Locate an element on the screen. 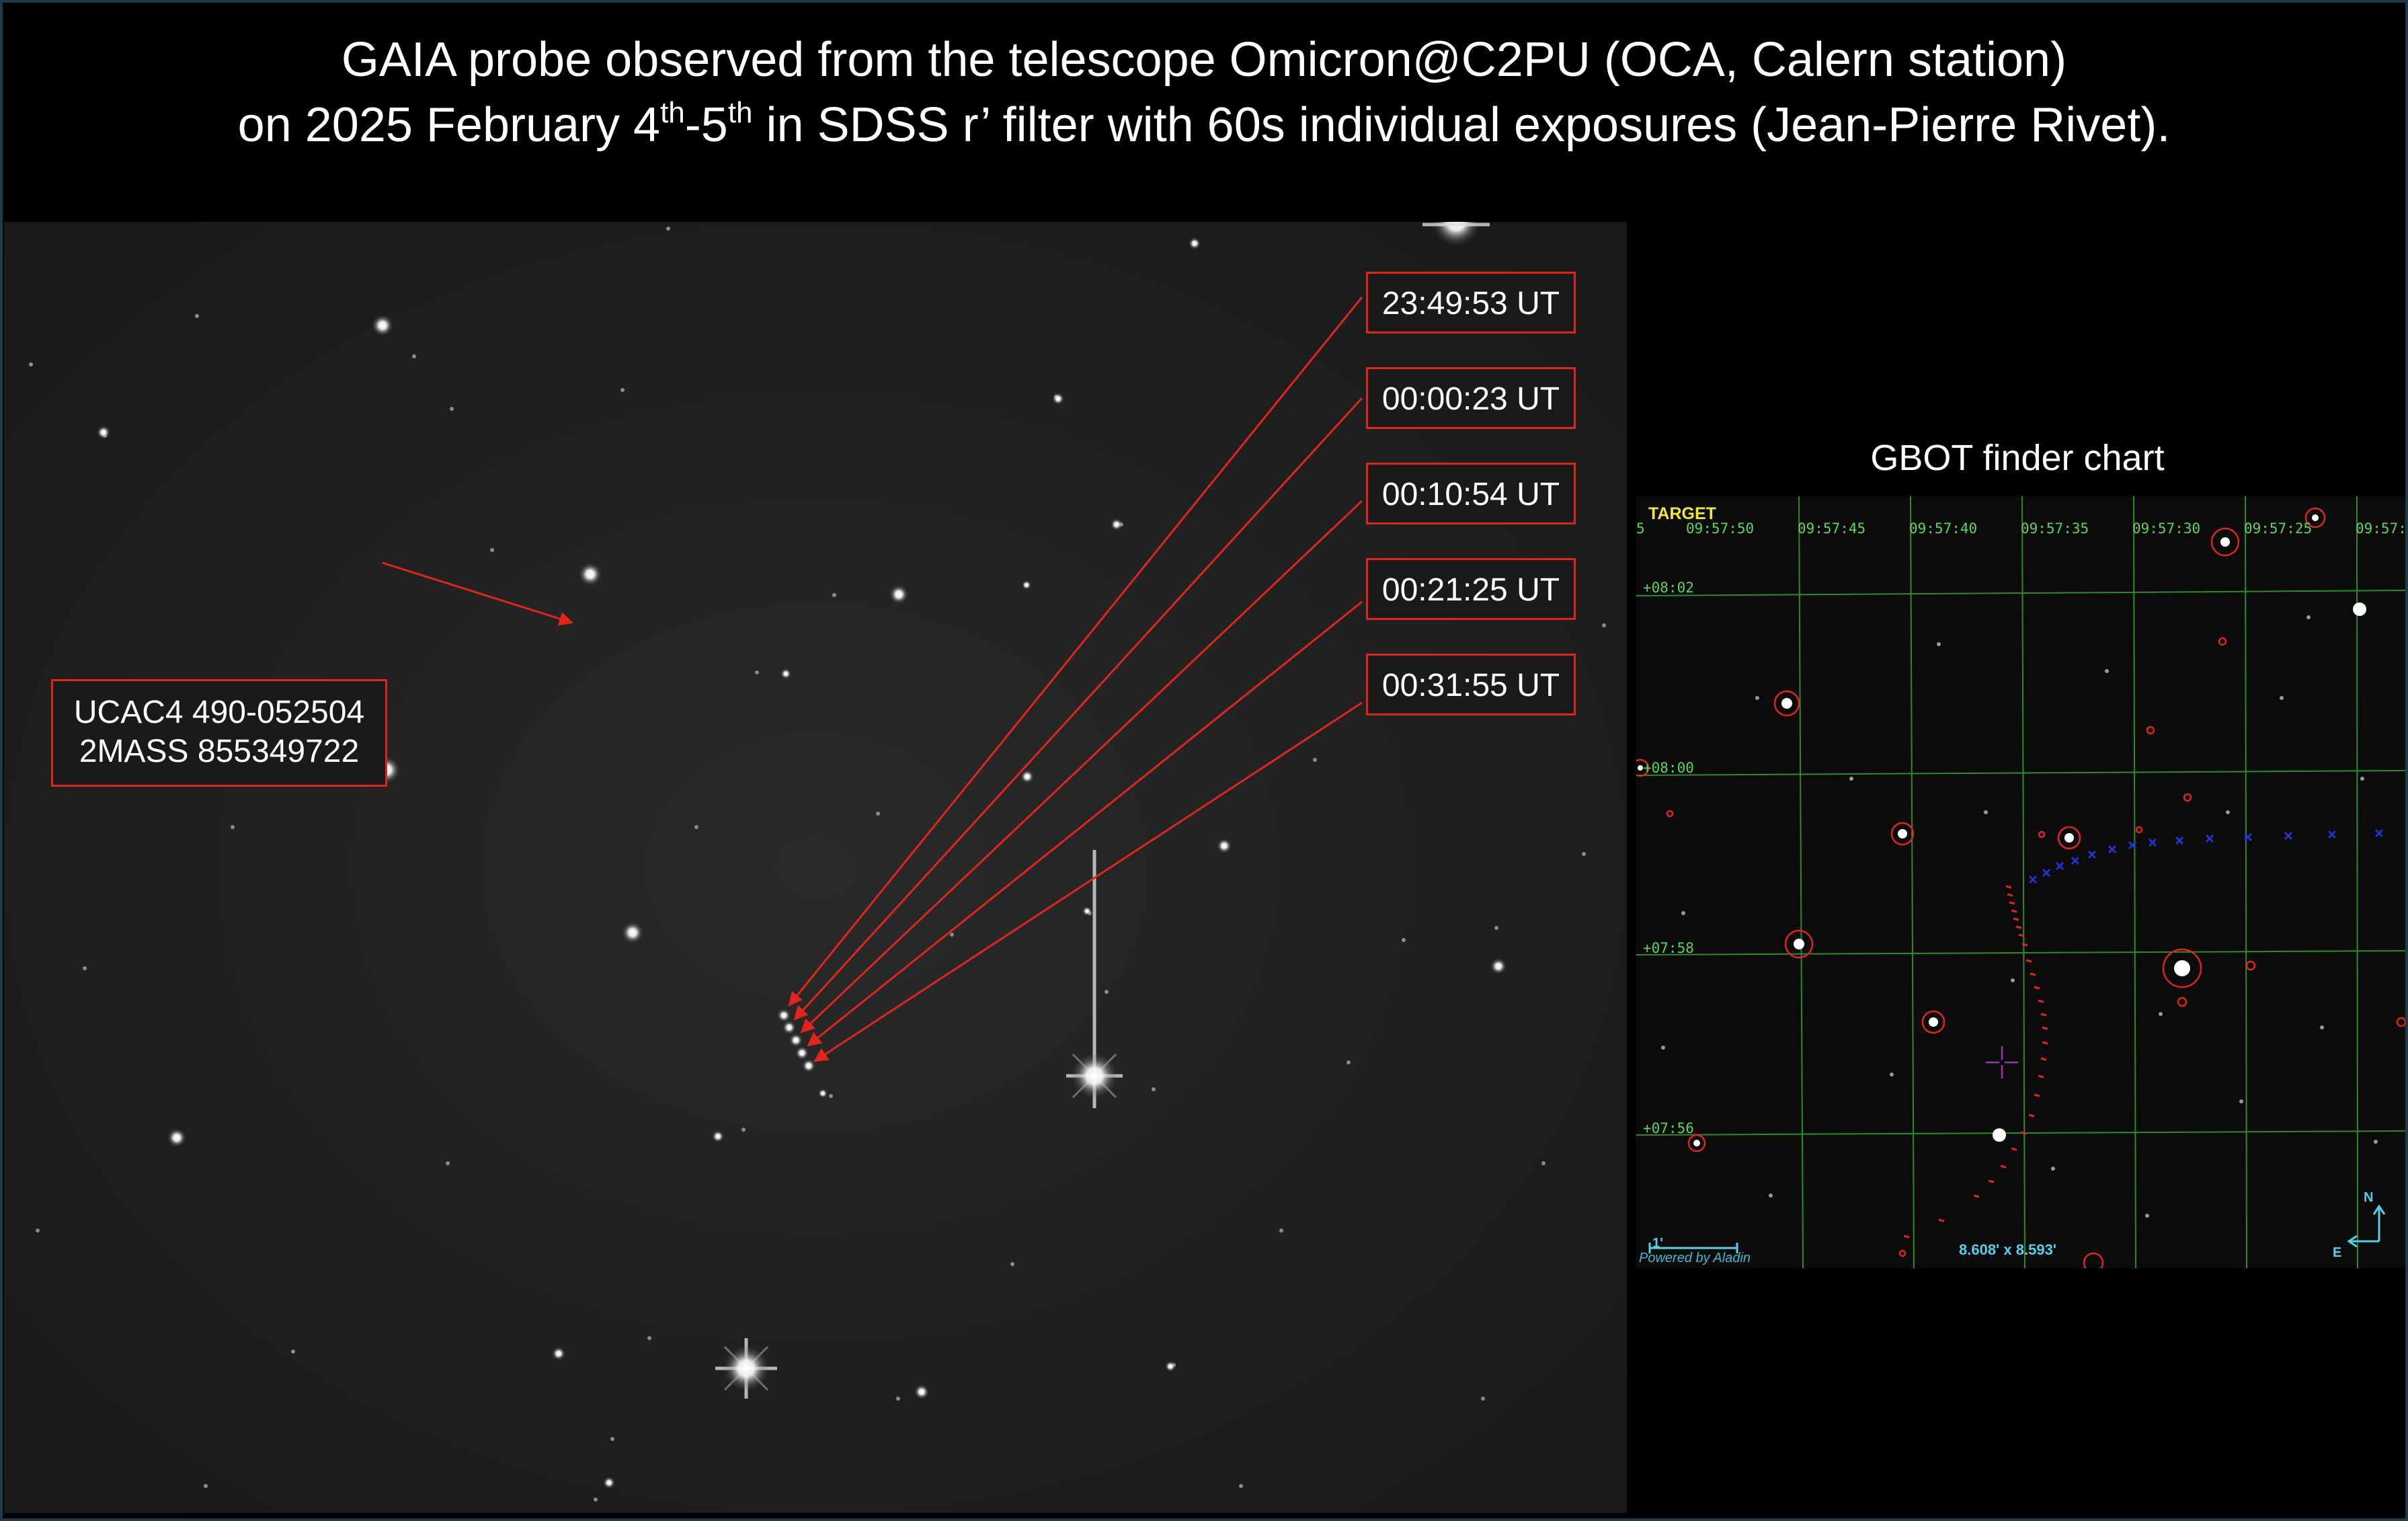 This screenshot has height=1521, width=2408. finder-compass is located at coordinates (2366, 1226).